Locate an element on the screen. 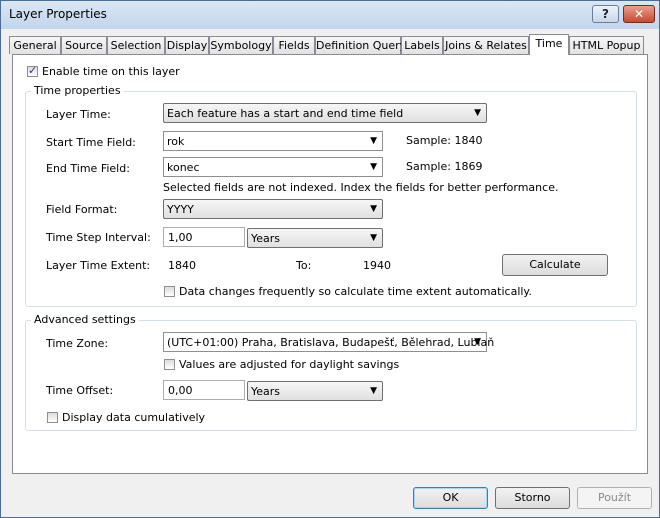 The image size is (660, 518). field-format-label: Field Format: is located at coordinates (82, 209).